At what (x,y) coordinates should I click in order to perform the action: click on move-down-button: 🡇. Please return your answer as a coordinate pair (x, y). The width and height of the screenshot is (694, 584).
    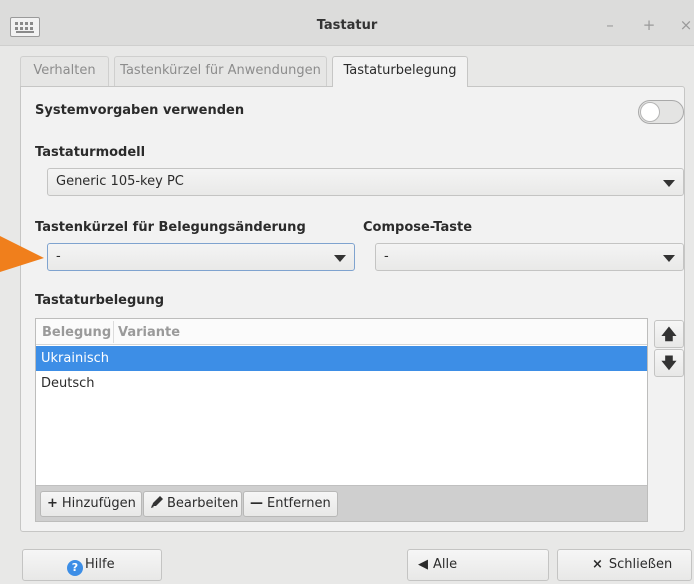
    Looking at the image, I should click on (669, 363).